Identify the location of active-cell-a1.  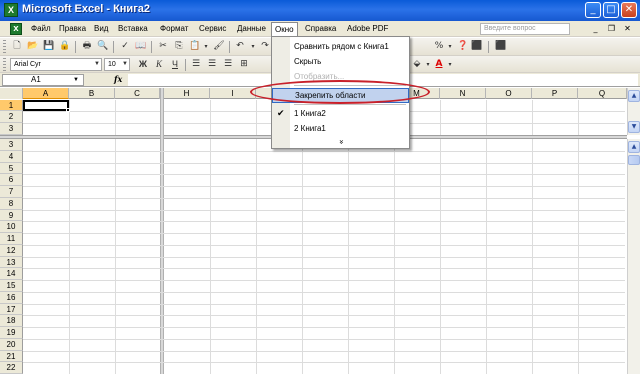
(46, 106).